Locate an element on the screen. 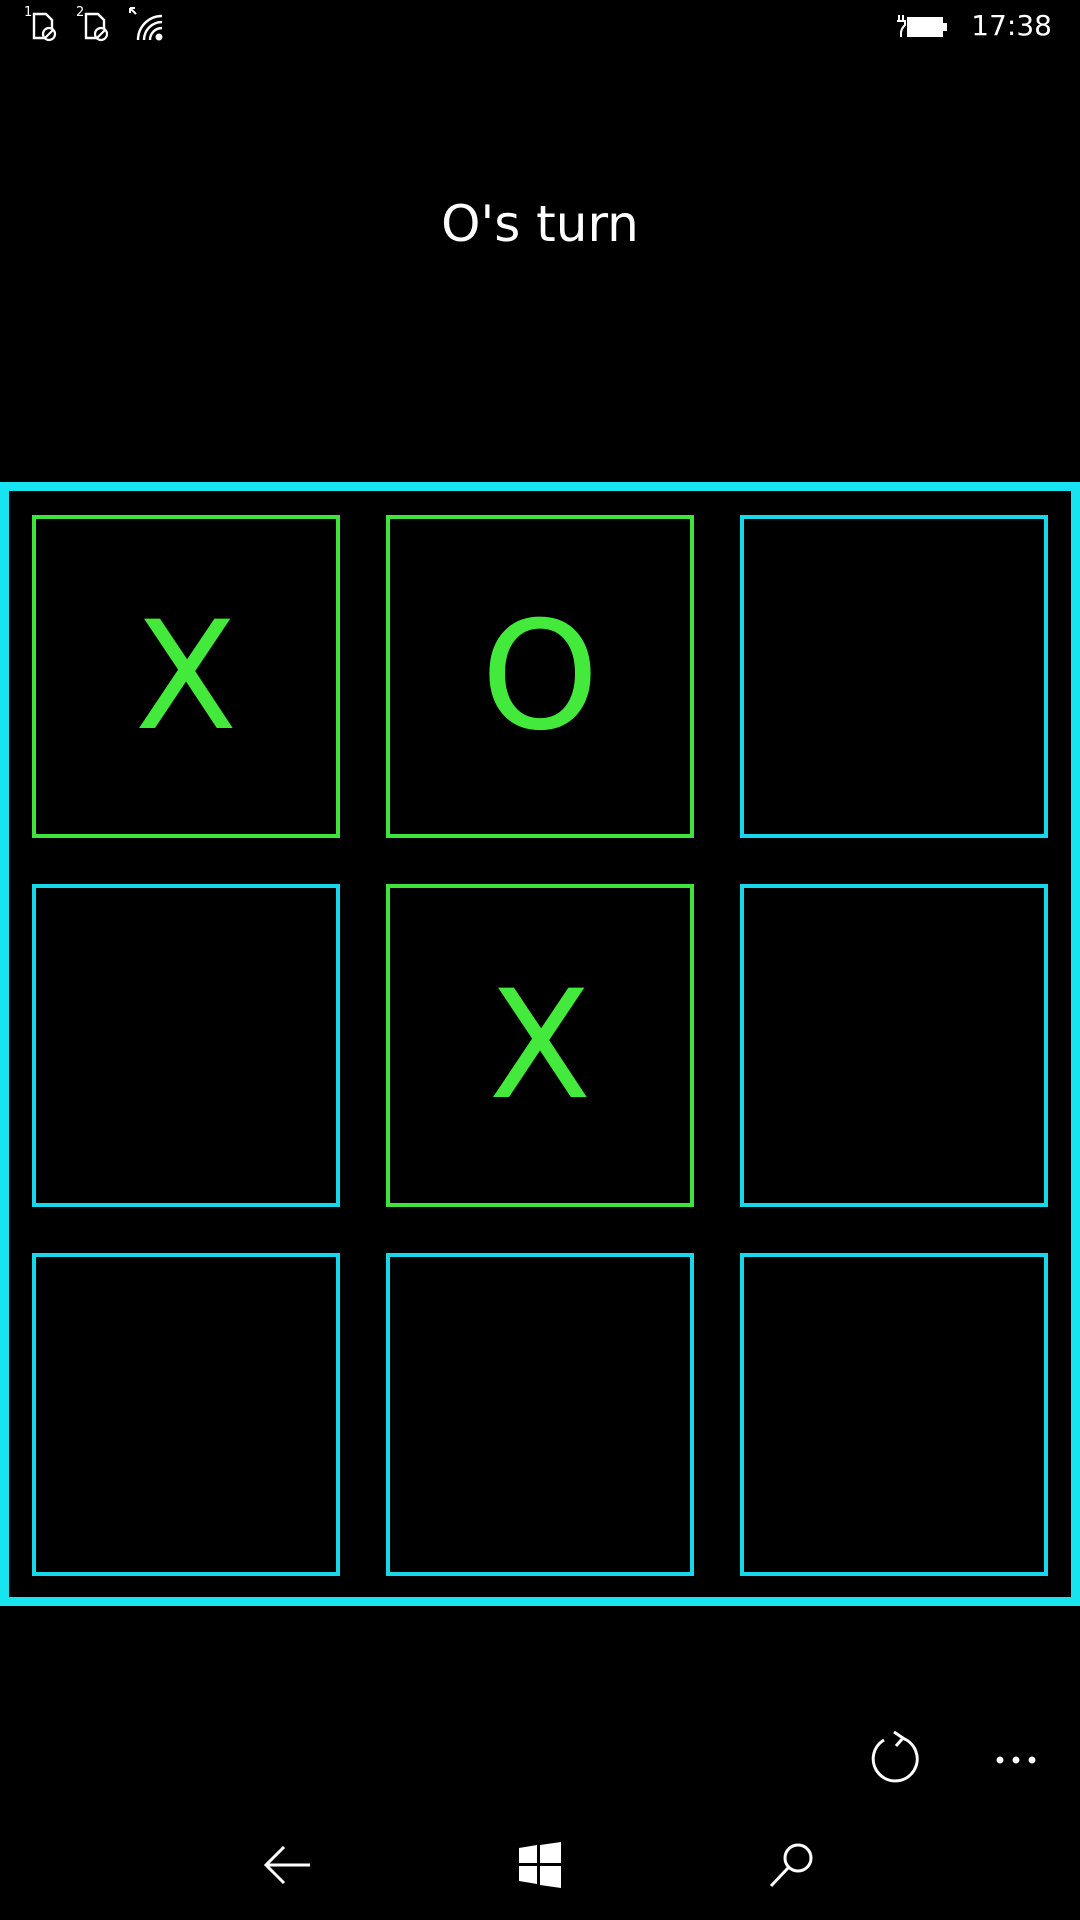 The image size is (1080, 1920). cell-1-mark: X is located at coordinates (186, 676).